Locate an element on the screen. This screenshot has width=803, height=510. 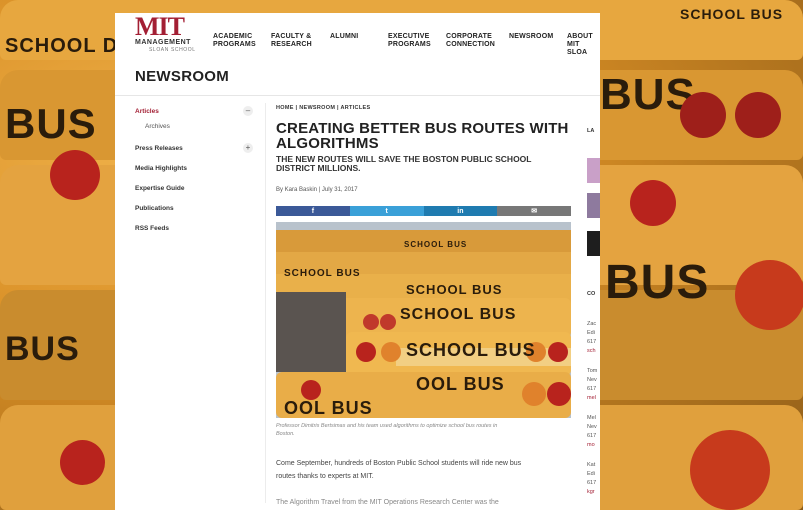
nav-corporate-connection: CORPORATE CONNECTION is located at coordinates (470, 41).